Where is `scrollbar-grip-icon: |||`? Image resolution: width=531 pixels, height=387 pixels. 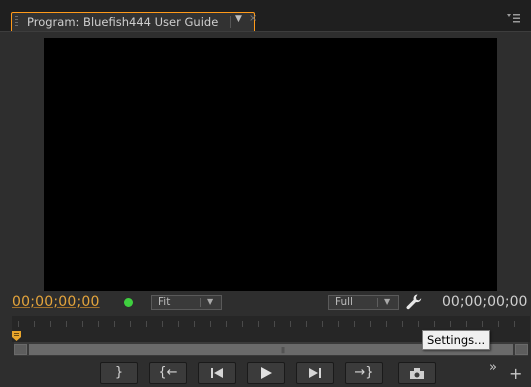
scrollbar-grip-icon: ||| is located at coordinates (283, 350).